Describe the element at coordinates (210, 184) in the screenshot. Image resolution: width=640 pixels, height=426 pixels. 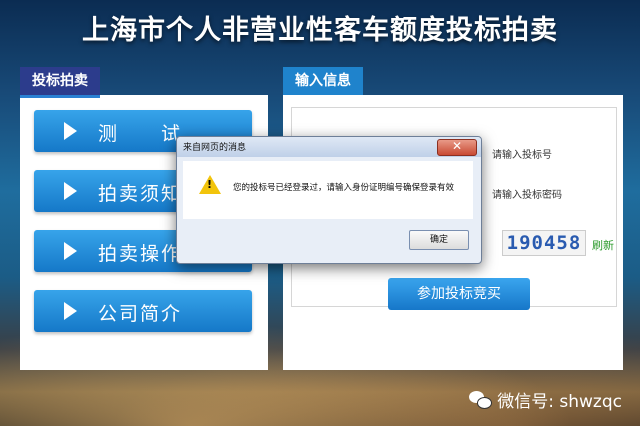
I see `warning-exclamation: !` at that location.